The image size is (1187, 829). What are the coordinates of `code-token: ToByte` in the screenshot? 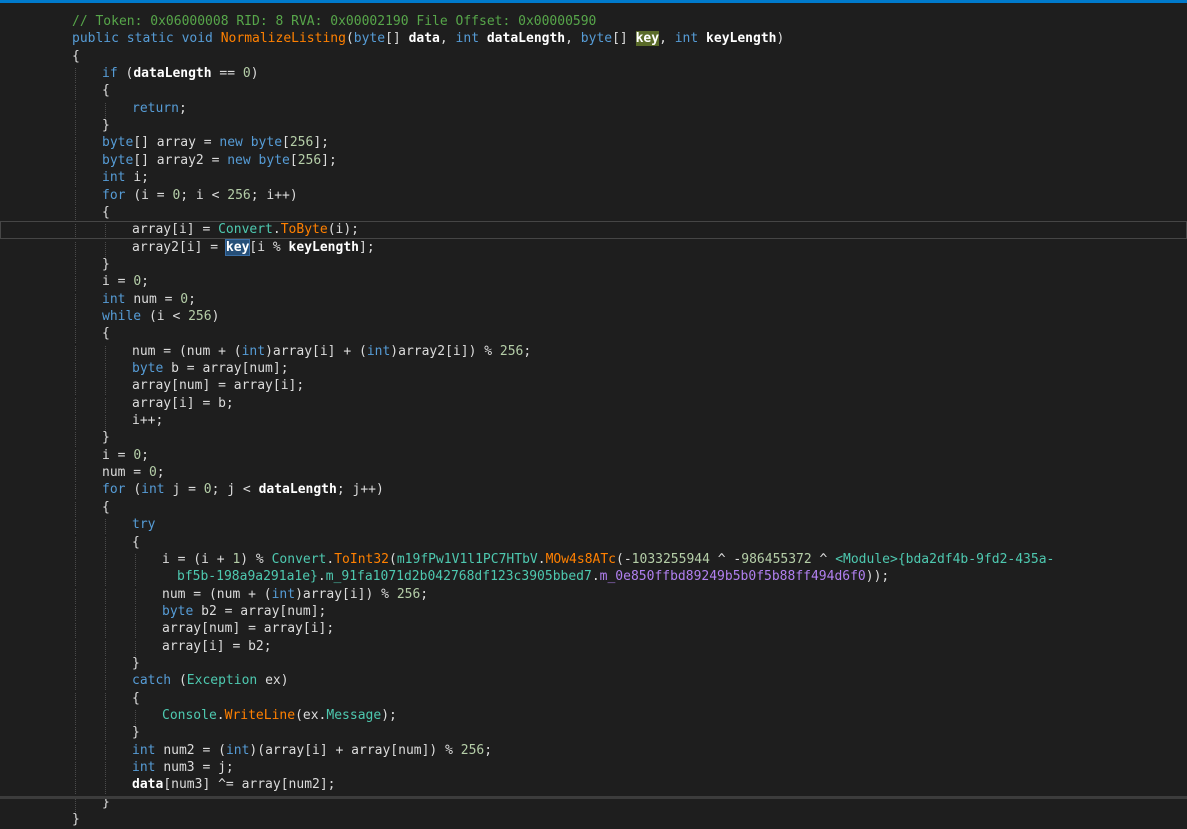 It's located at (304, 229).